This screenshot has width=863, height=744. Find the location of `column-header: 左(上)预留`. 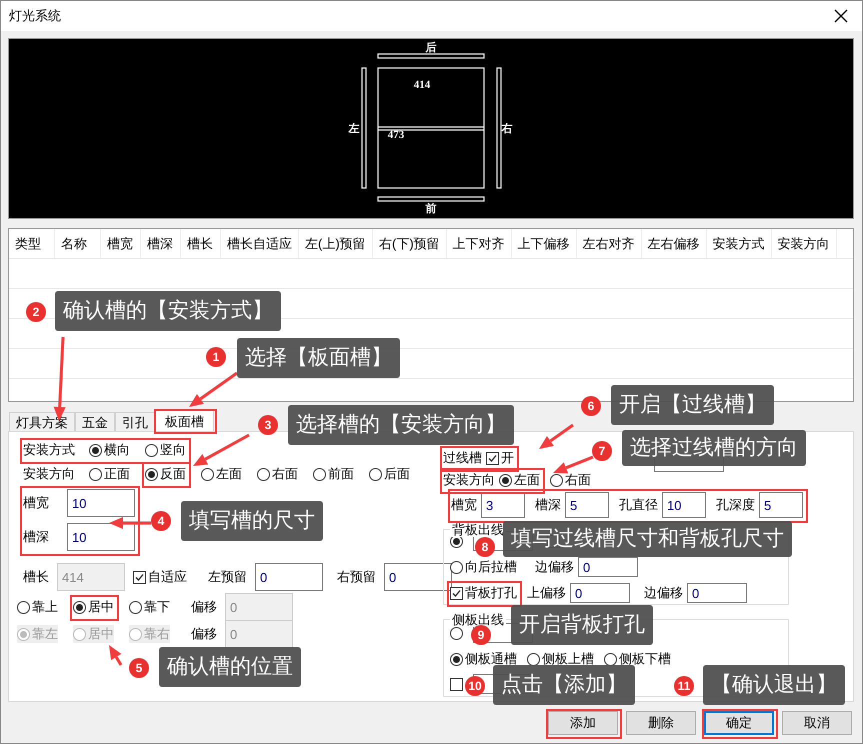

column-header: 左(上)预留 is located at coordinates (336, 243).